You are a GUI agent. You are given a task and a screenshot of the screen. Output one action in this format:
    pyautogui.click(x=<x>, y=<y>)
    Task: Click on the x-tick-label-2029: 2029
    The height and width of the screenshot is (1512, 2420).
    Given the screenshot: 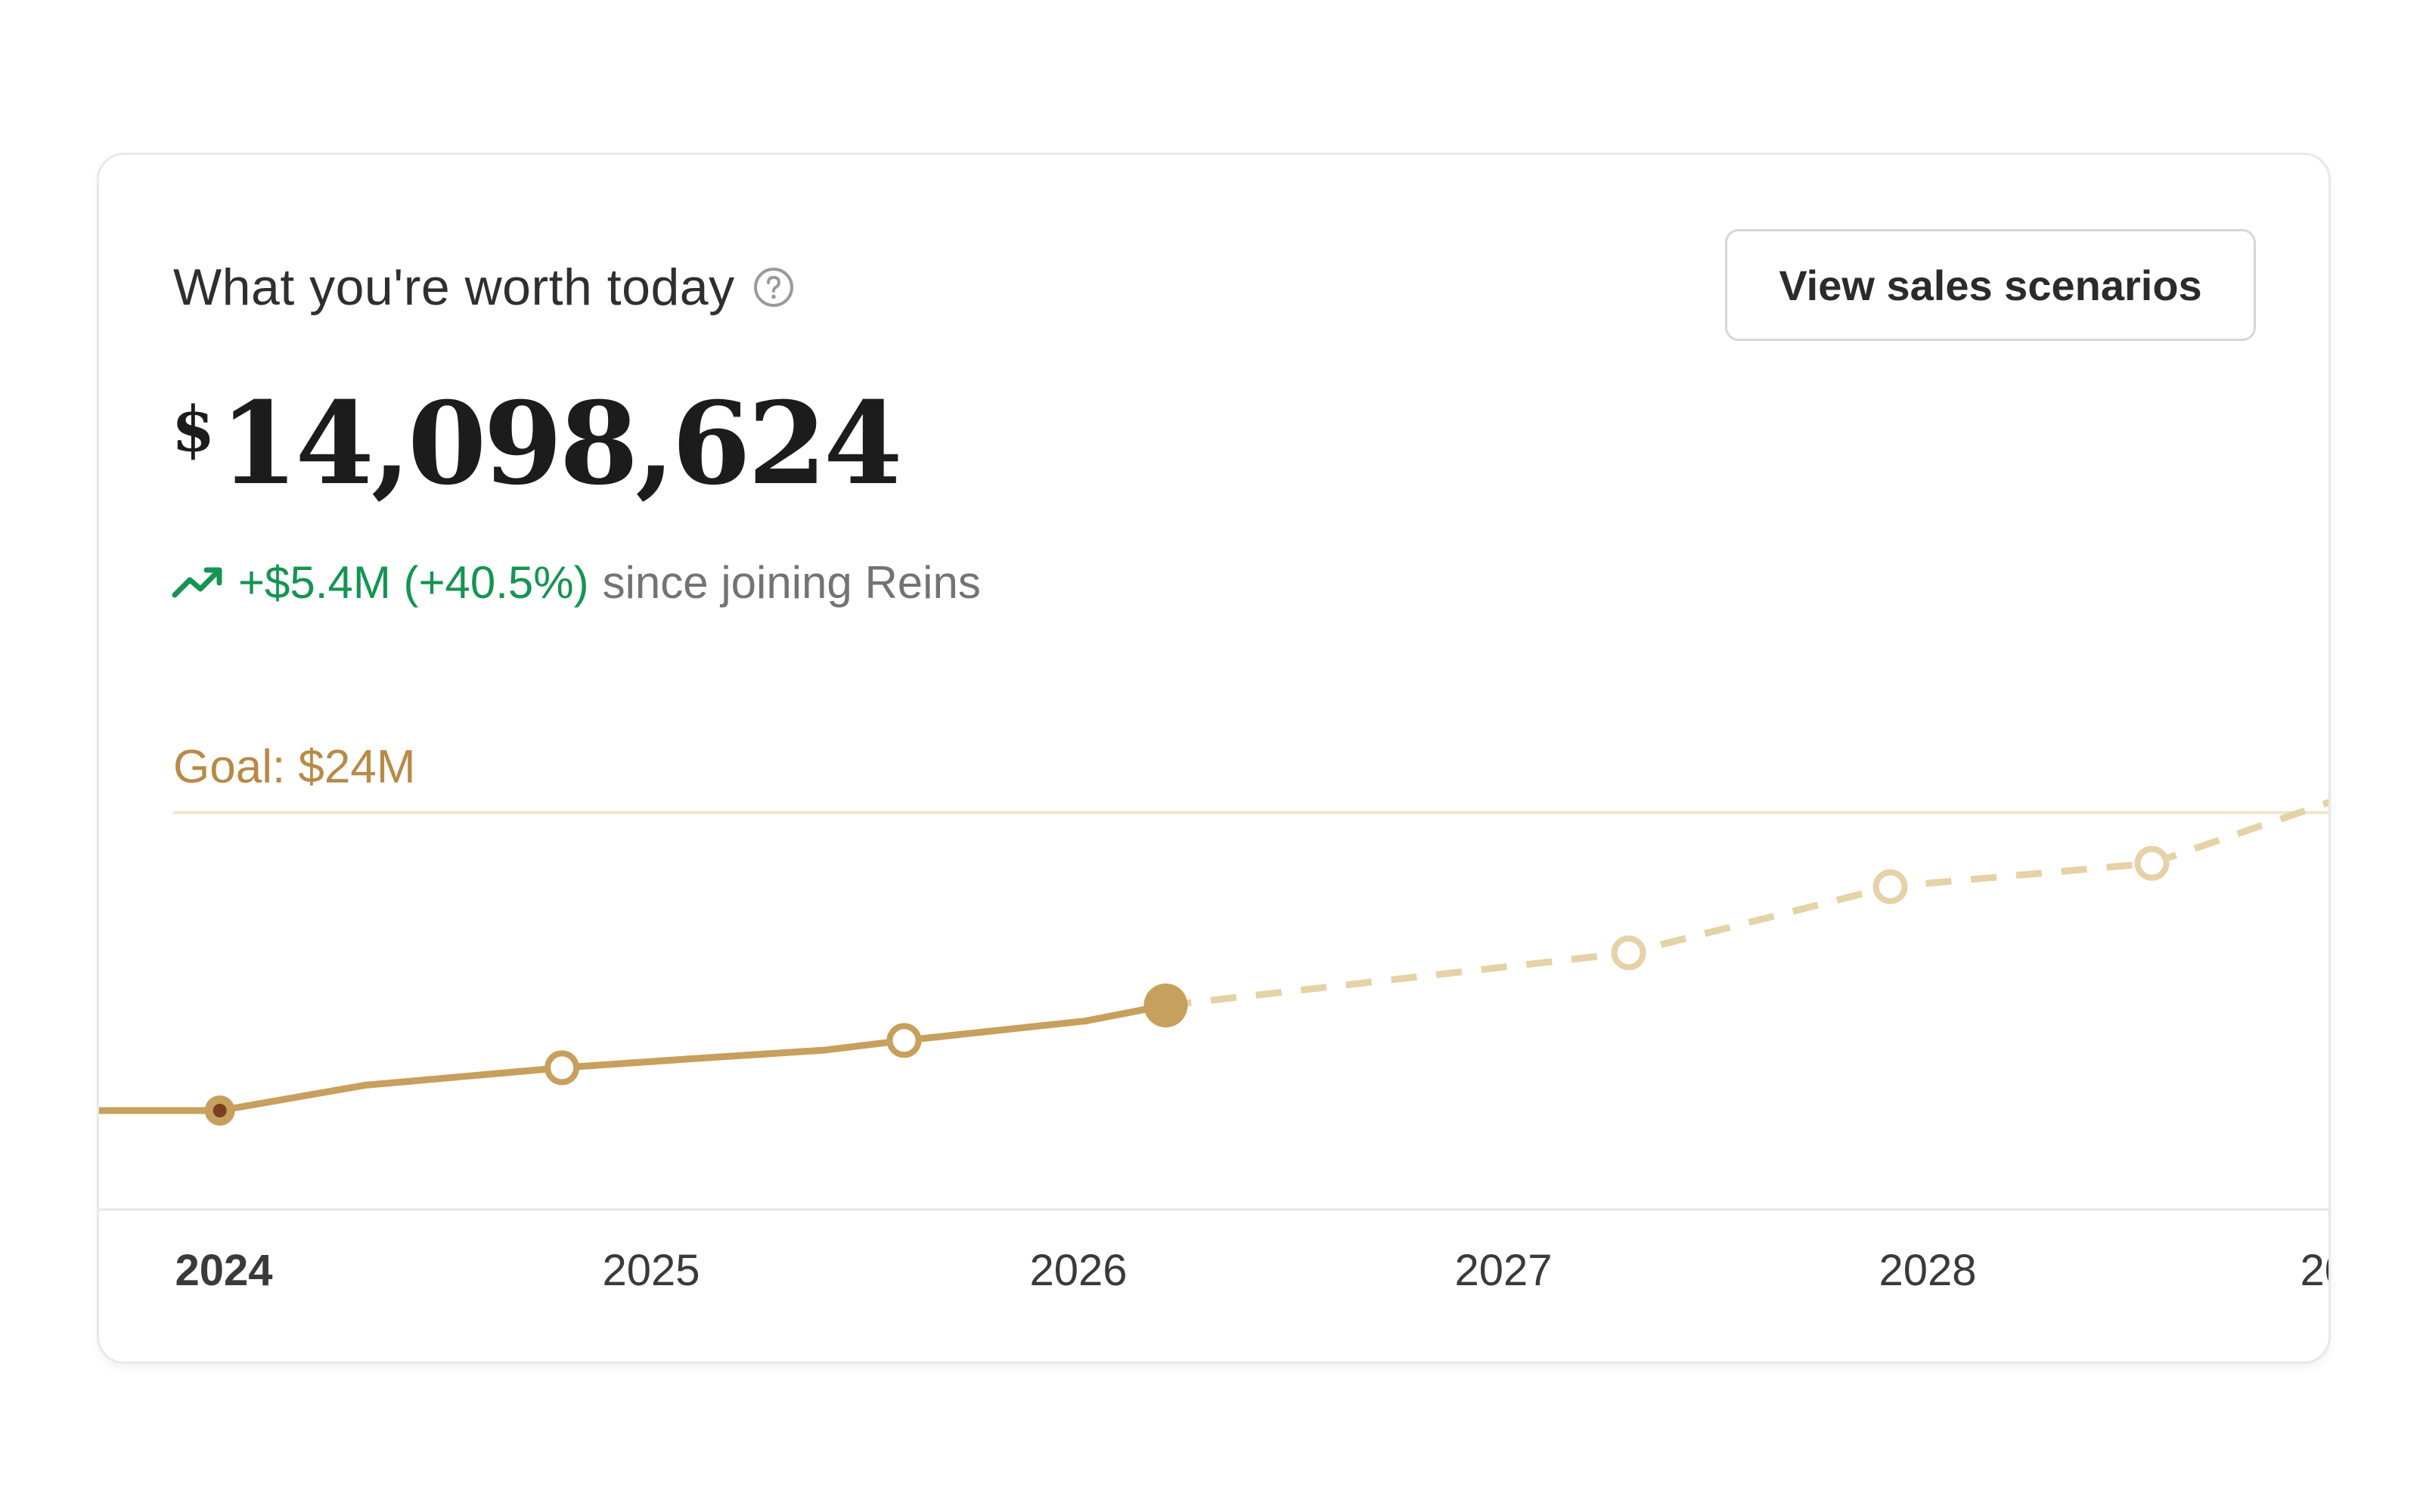 What is the action you would take?
    pyautogui.click(x=2315, y=1270)
    